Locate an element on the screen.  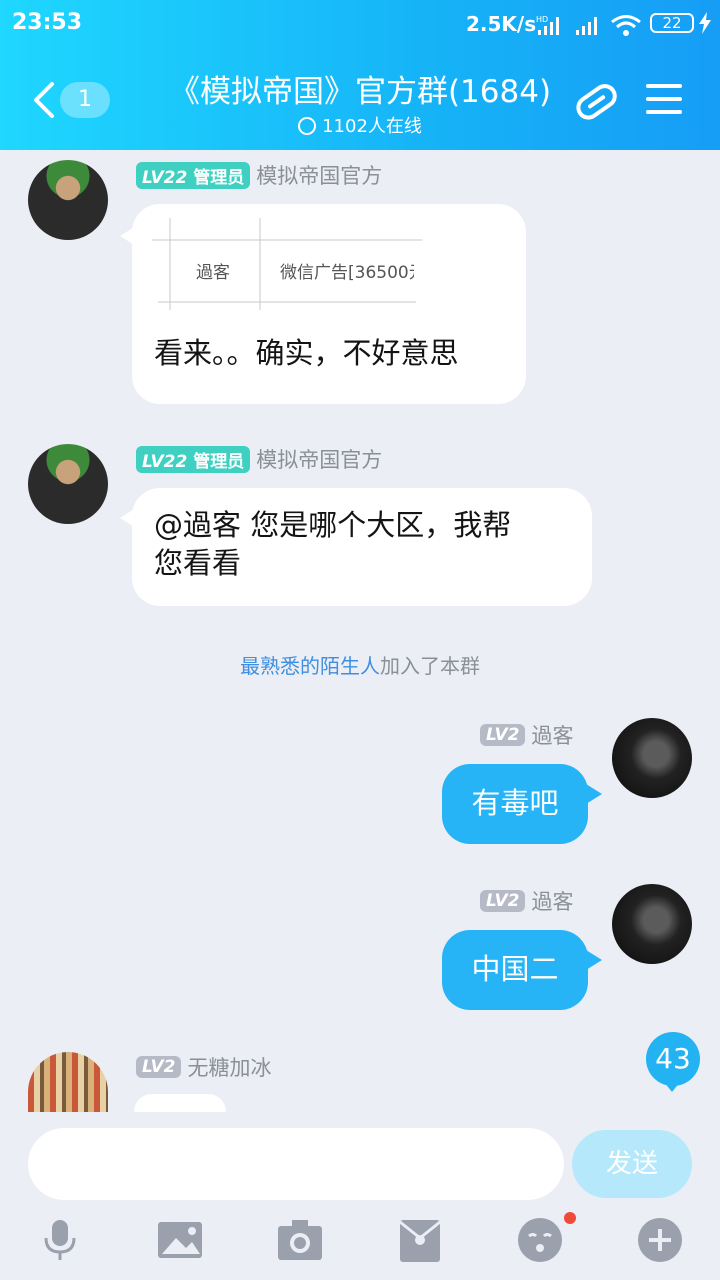
new-messages-badge: 43 is located at coordinates (673, 1059).